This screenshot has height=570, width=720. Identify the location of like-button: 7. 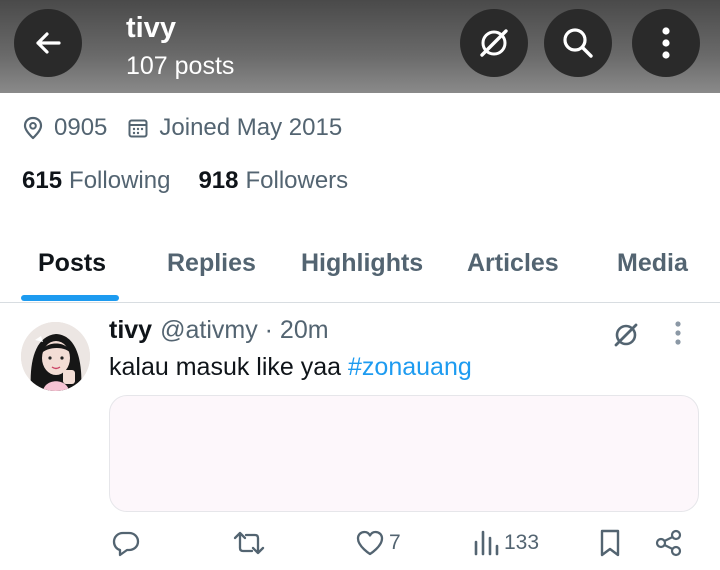
(378, 543).